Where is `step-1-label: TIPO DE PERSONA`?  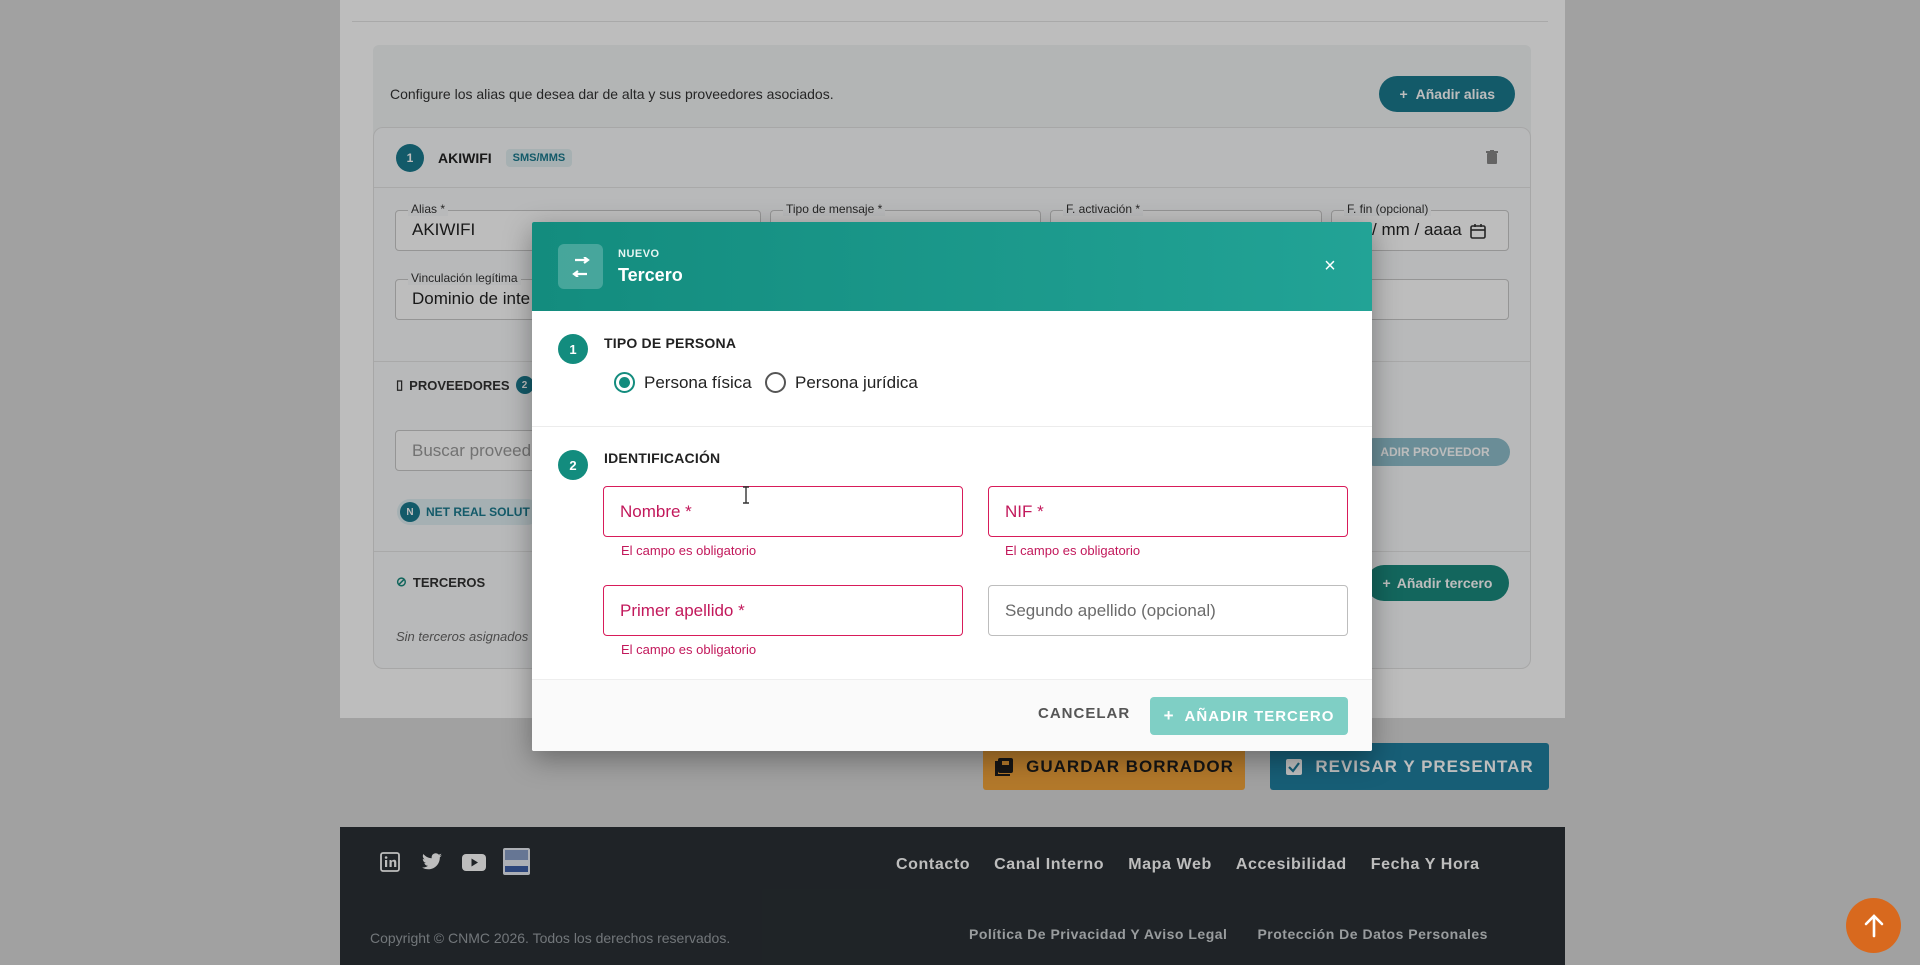 step-1-label: TIPO DE PERSONA is located at coordinates (670, 343).